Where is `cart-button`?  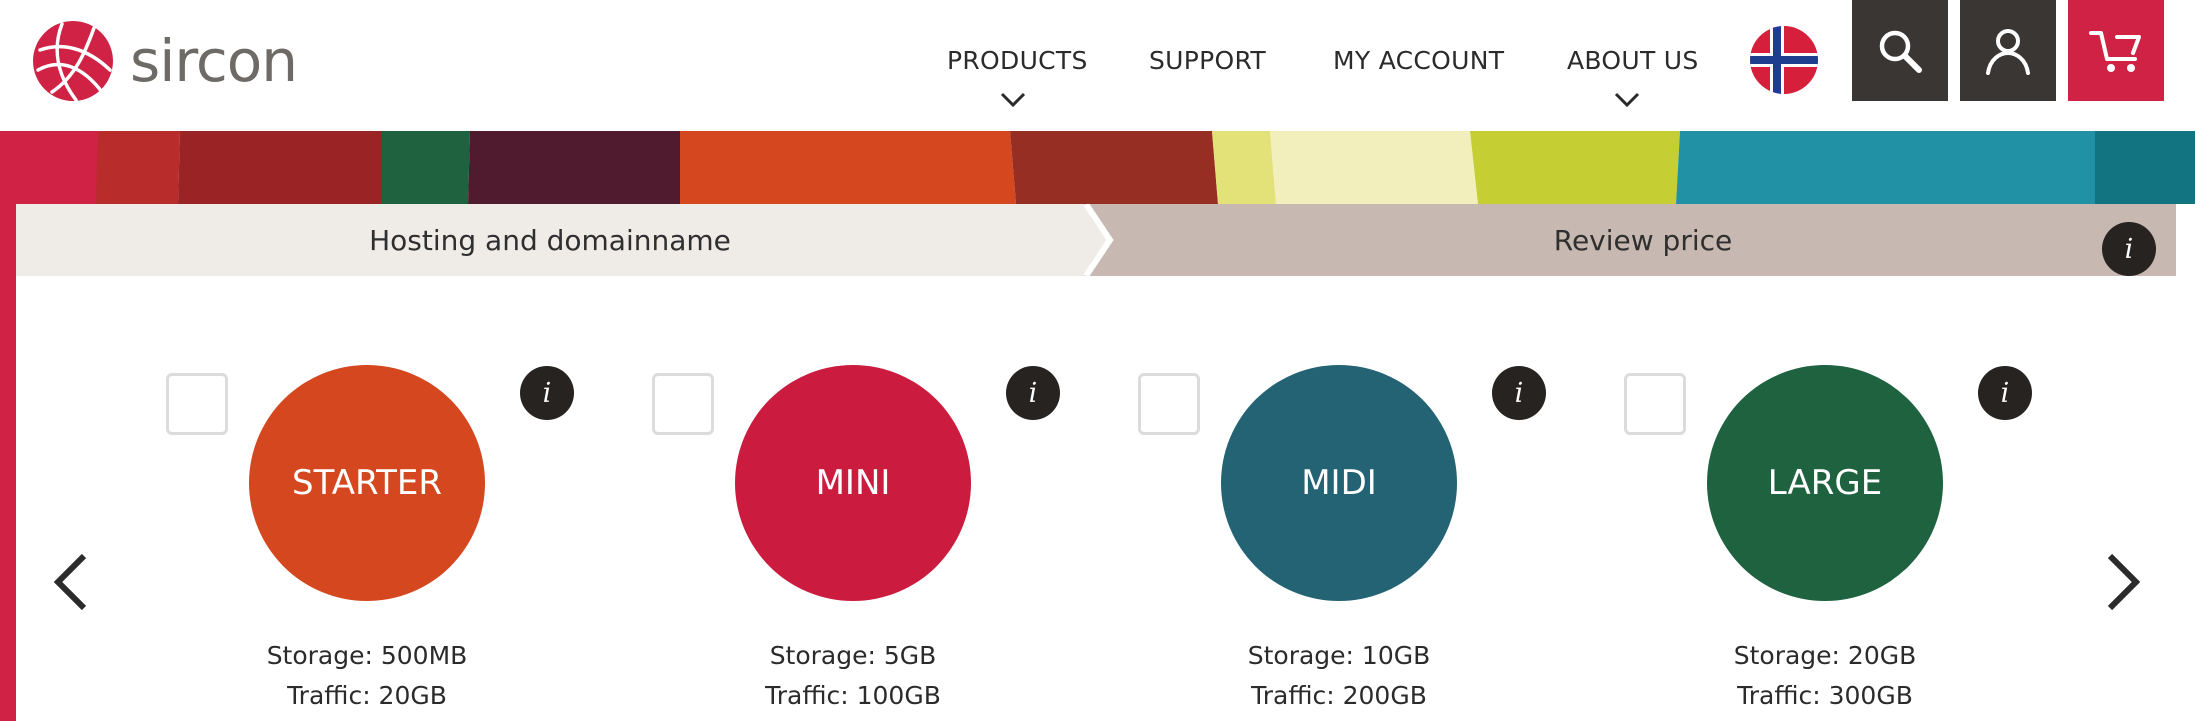 cart-button is located at coordinates (2116, 50).